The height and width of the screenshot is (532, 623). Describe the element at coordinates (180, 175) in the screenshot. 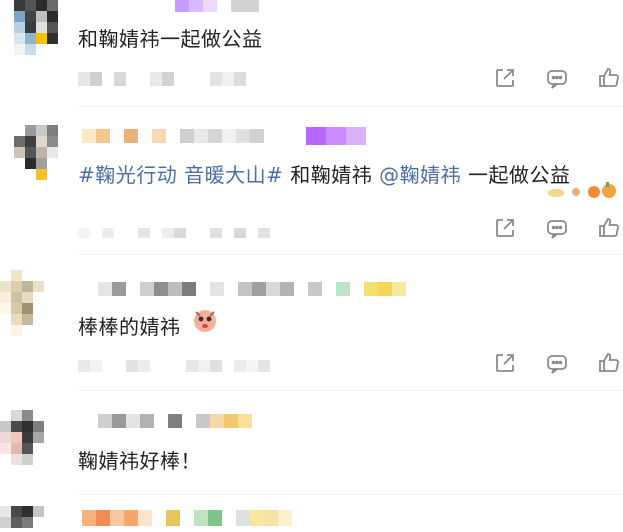

I see `topic-tag: #鞠光行动 音暖大山#` at that location.